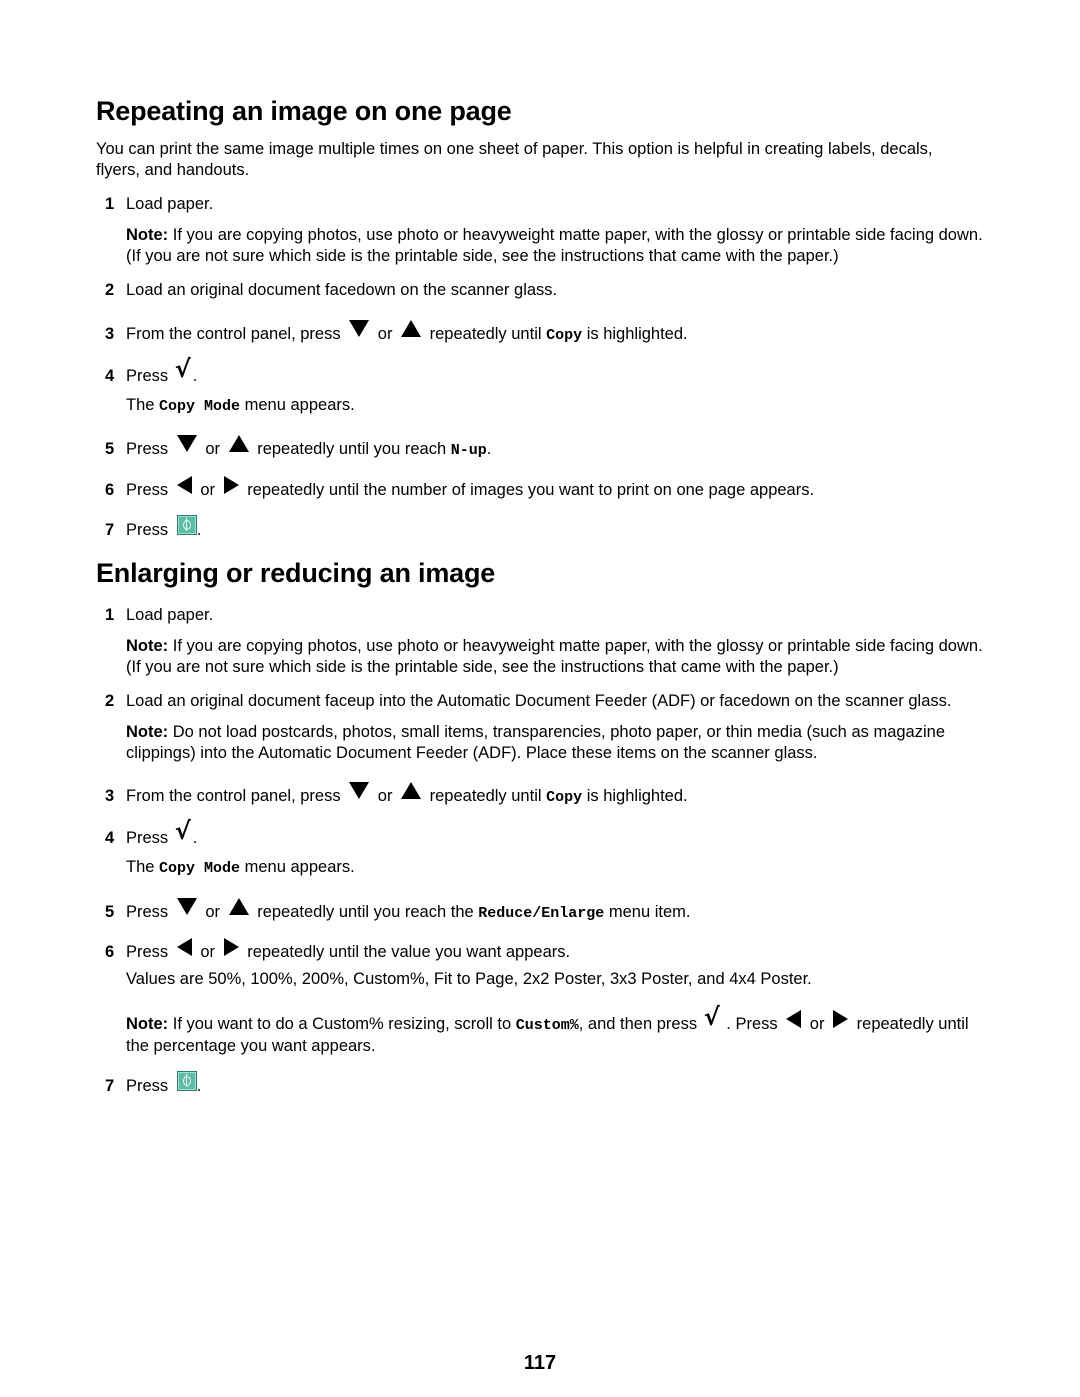  I want to click on section-heading-enlarging: Enlarging or reducing an image, so click(296, 573).